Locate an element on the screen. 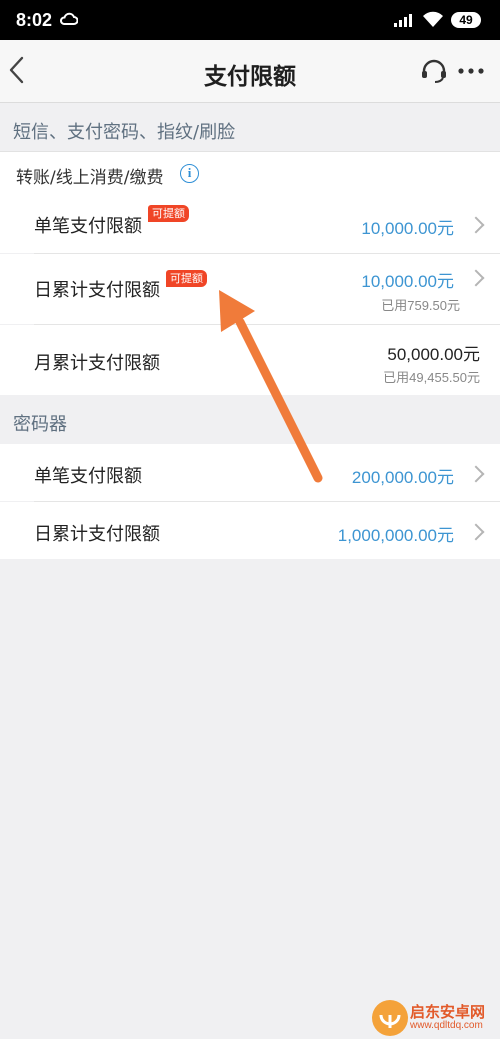 This screenshot has width=500, height=1039. status-bar: 8:02 49 is located at coordinates (250, 20).